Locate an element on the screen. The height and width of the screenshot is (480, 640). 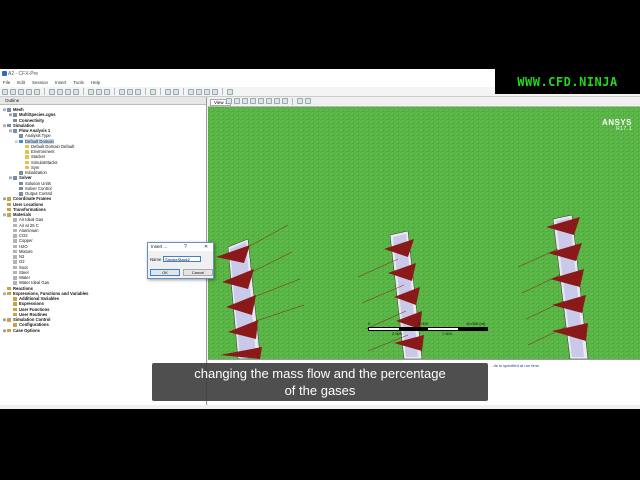
solver-control-icon is located at coordinates (99, 91).